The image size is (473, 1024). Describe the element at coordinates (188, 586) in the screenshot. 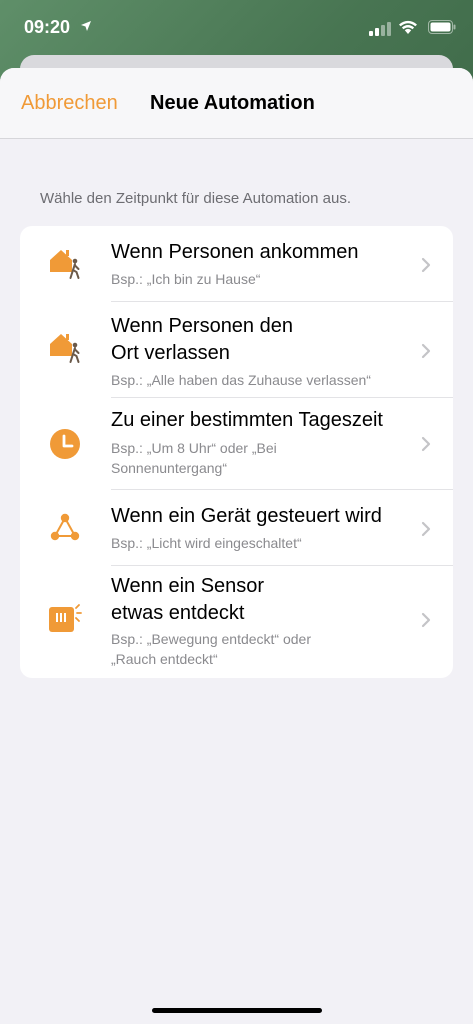

I see `option-title-line1: Wenn ein Sensor` at that location.